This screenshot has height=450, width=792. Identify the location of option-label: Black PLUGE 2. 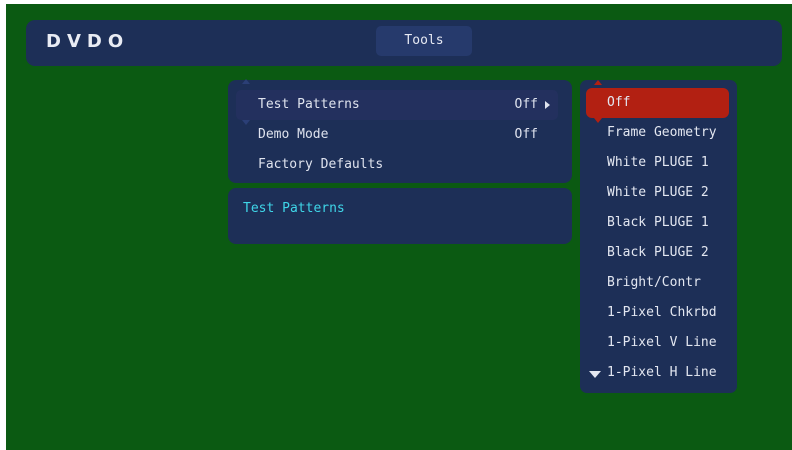
(658, 252).